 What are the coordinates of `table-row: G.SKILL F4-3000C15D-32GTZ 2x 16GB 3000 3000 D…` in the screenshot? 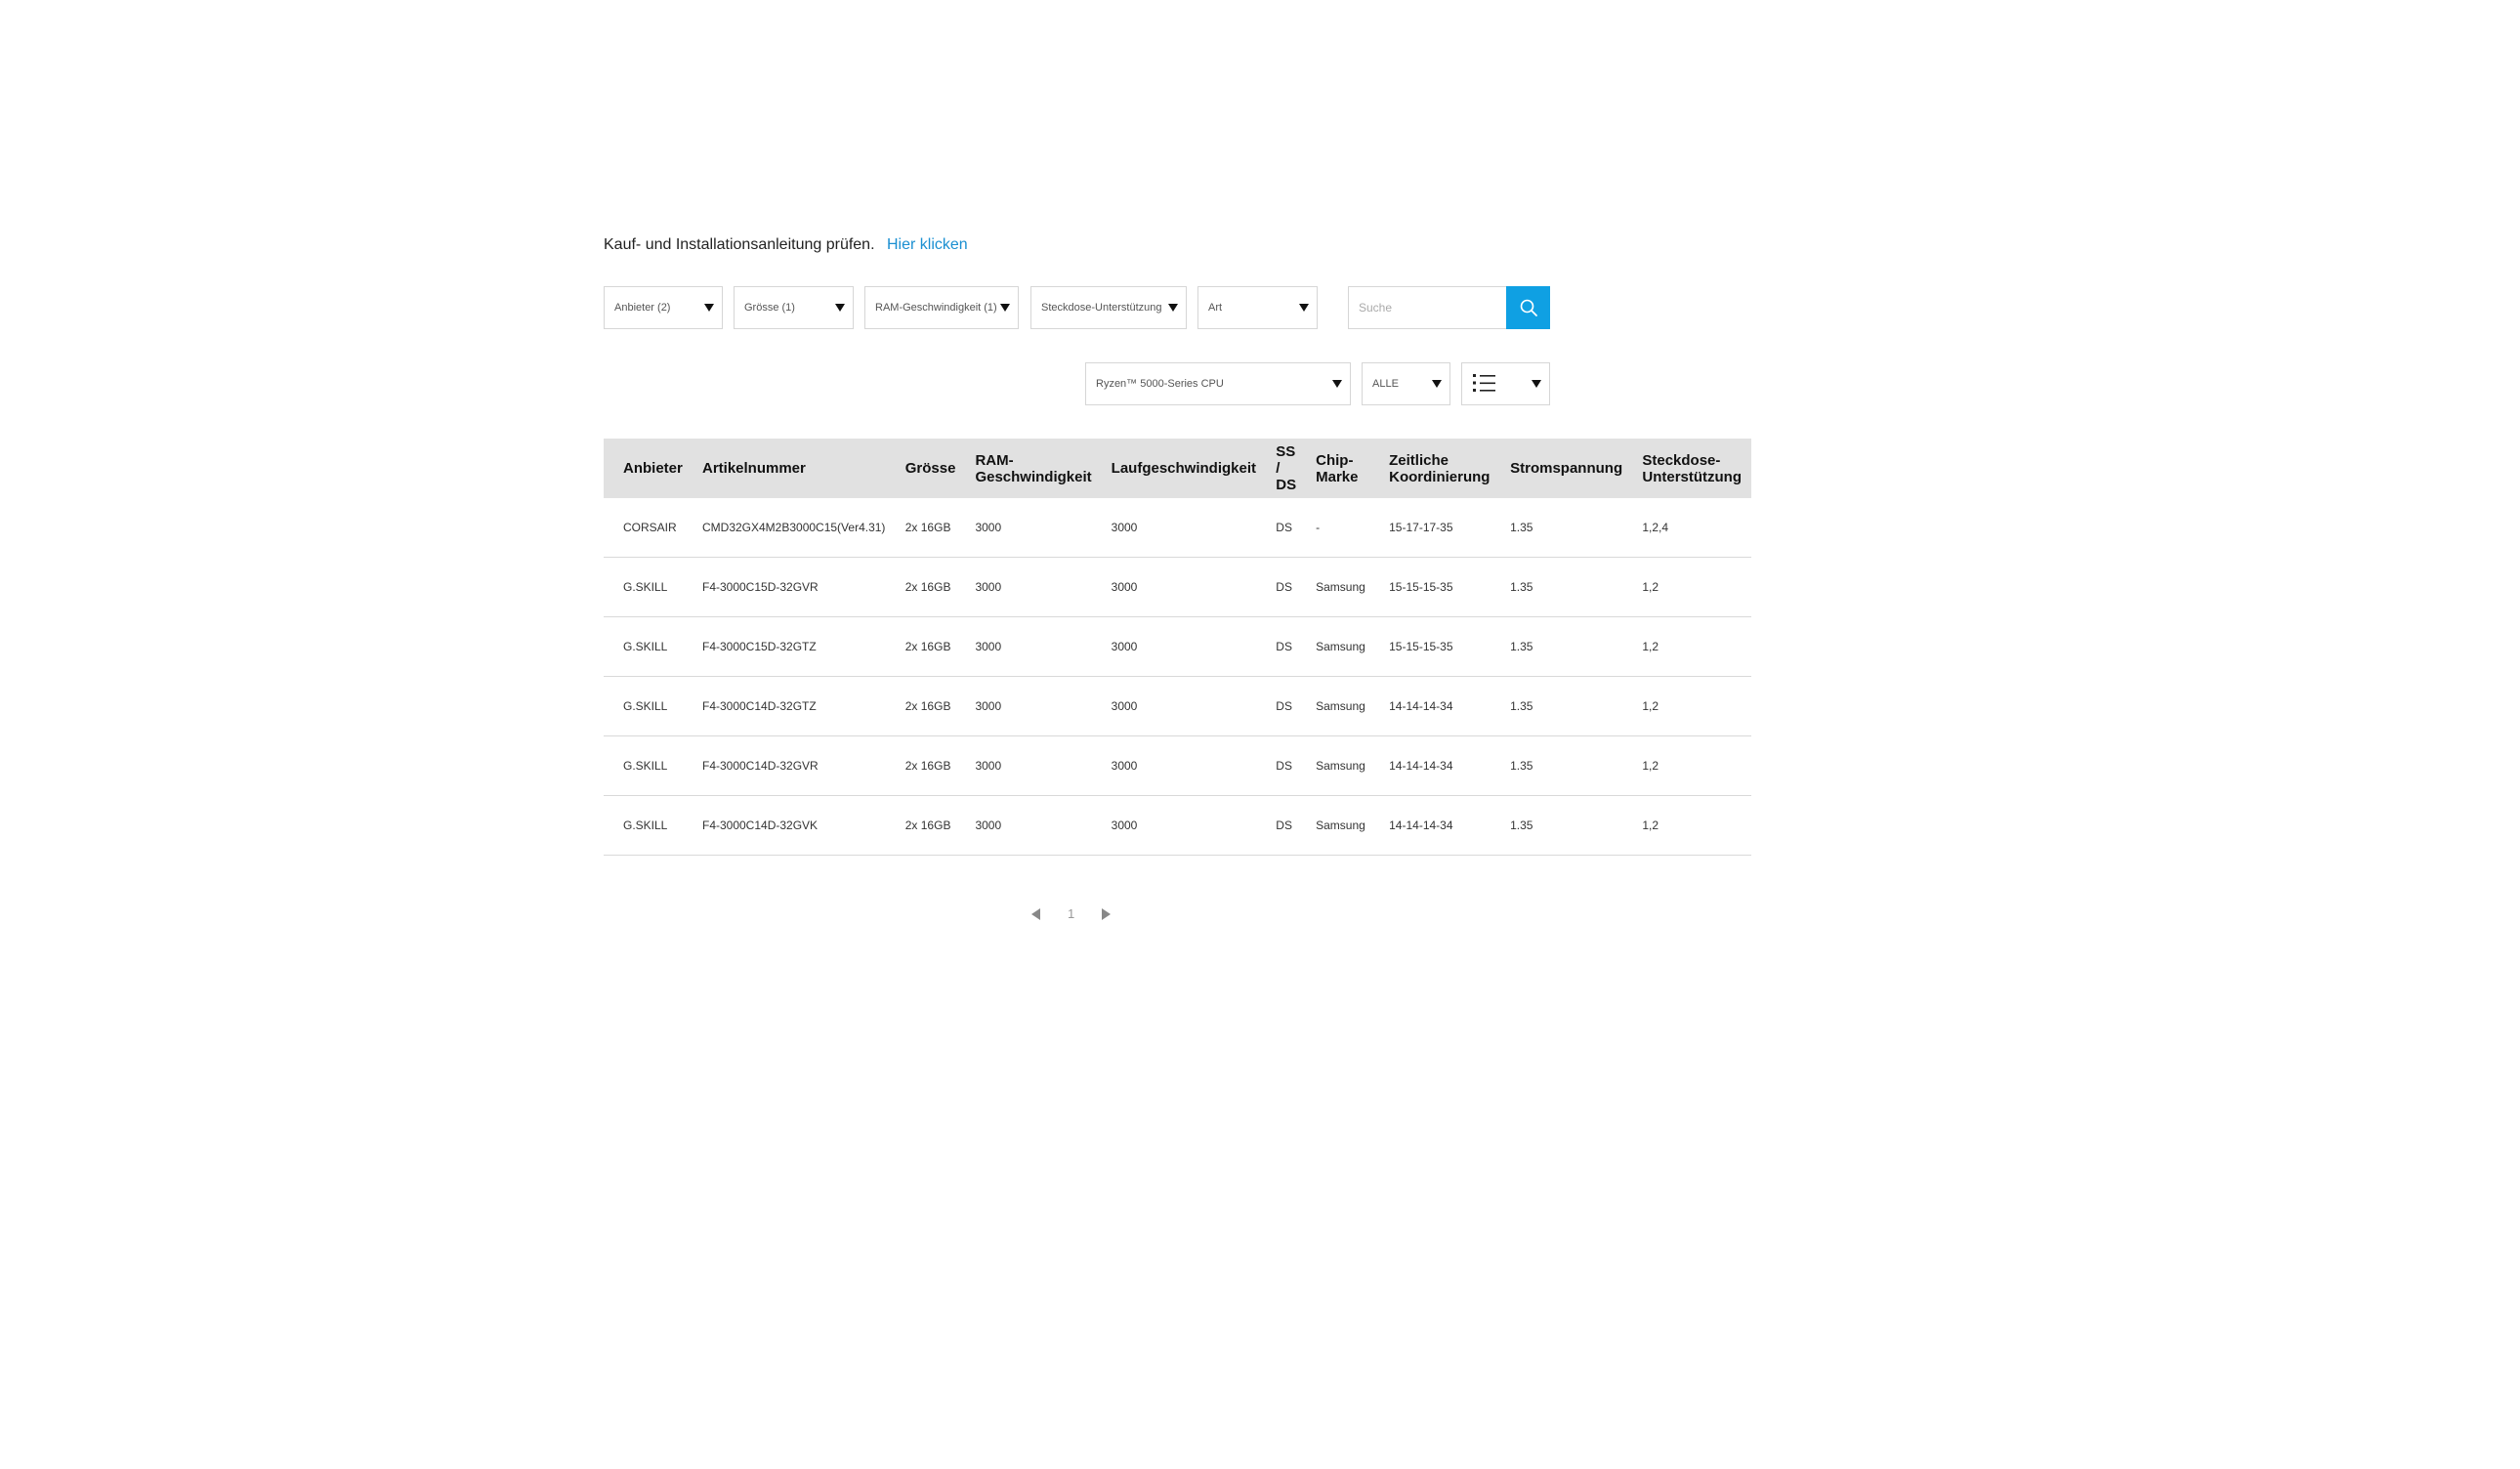 It's located at (1177, 647).